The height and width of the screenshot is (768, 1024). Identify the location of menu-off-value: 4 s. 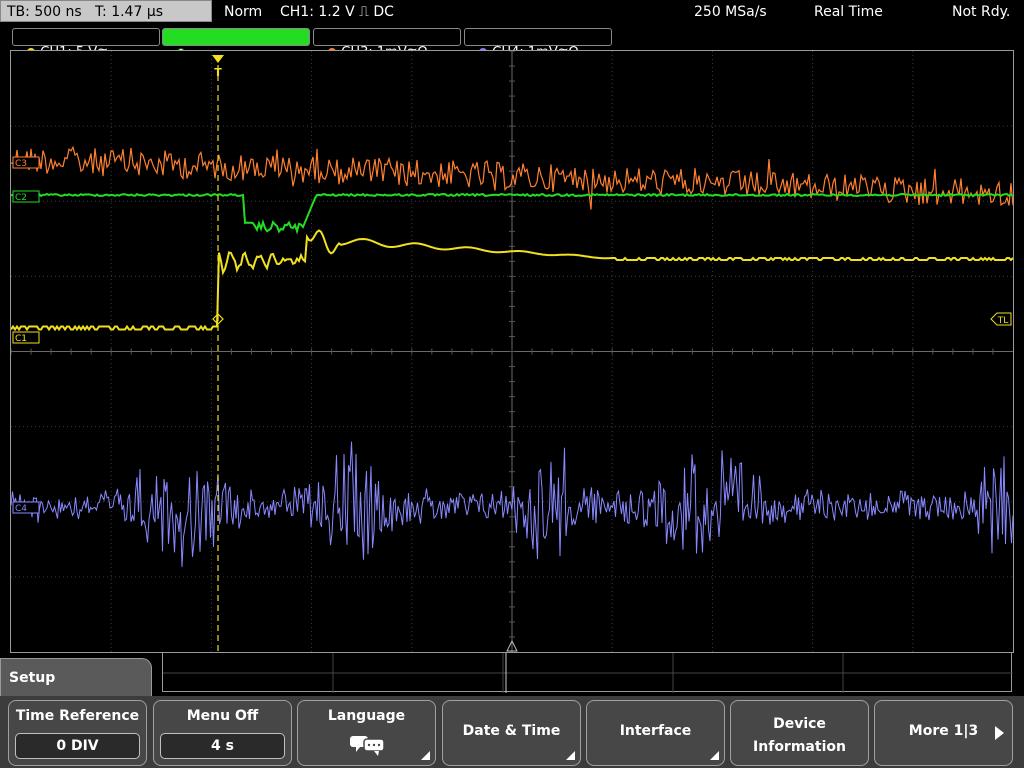
(222, 746).